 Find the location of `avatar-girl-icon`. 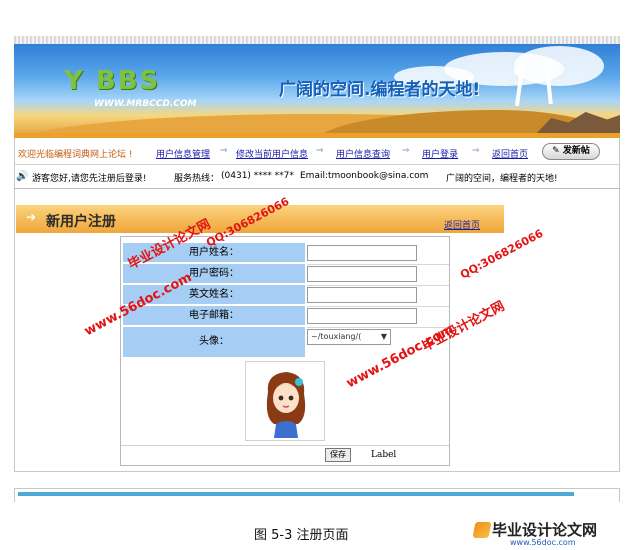

avatar-girl-icon is located at coordinates (286, 405).